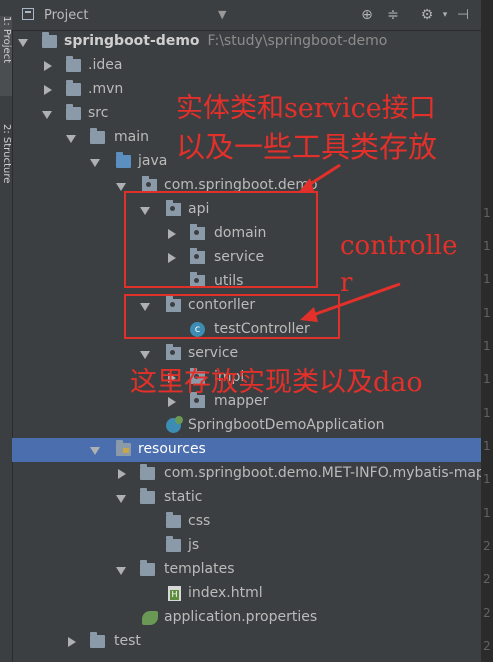  What do you see at coordinates (399, 246) in the screenshot?
I see `annotation-text-controller: controlle` at bounding box center [399, 246].